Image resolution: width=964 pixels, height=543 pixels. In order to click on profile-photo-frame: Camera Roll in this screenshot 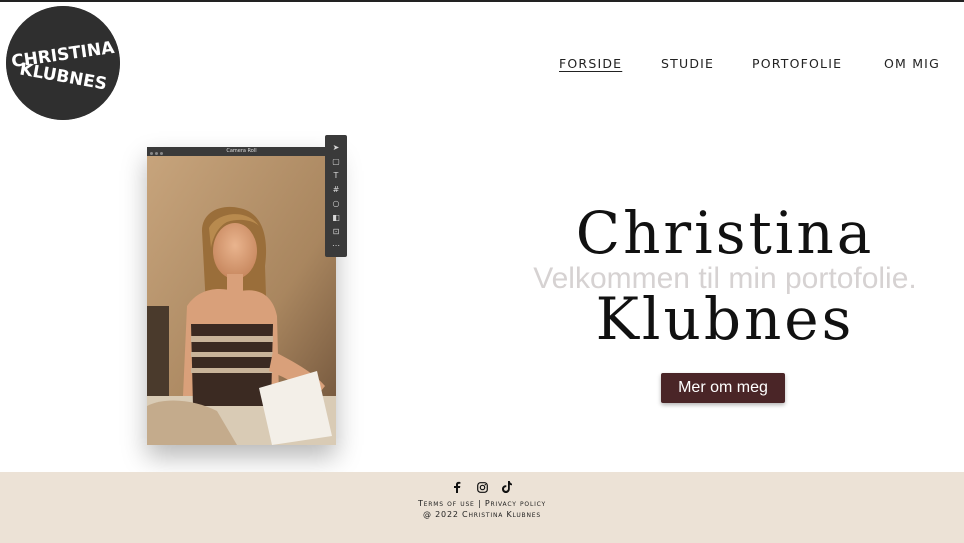, I will do `click(241, 296)`.